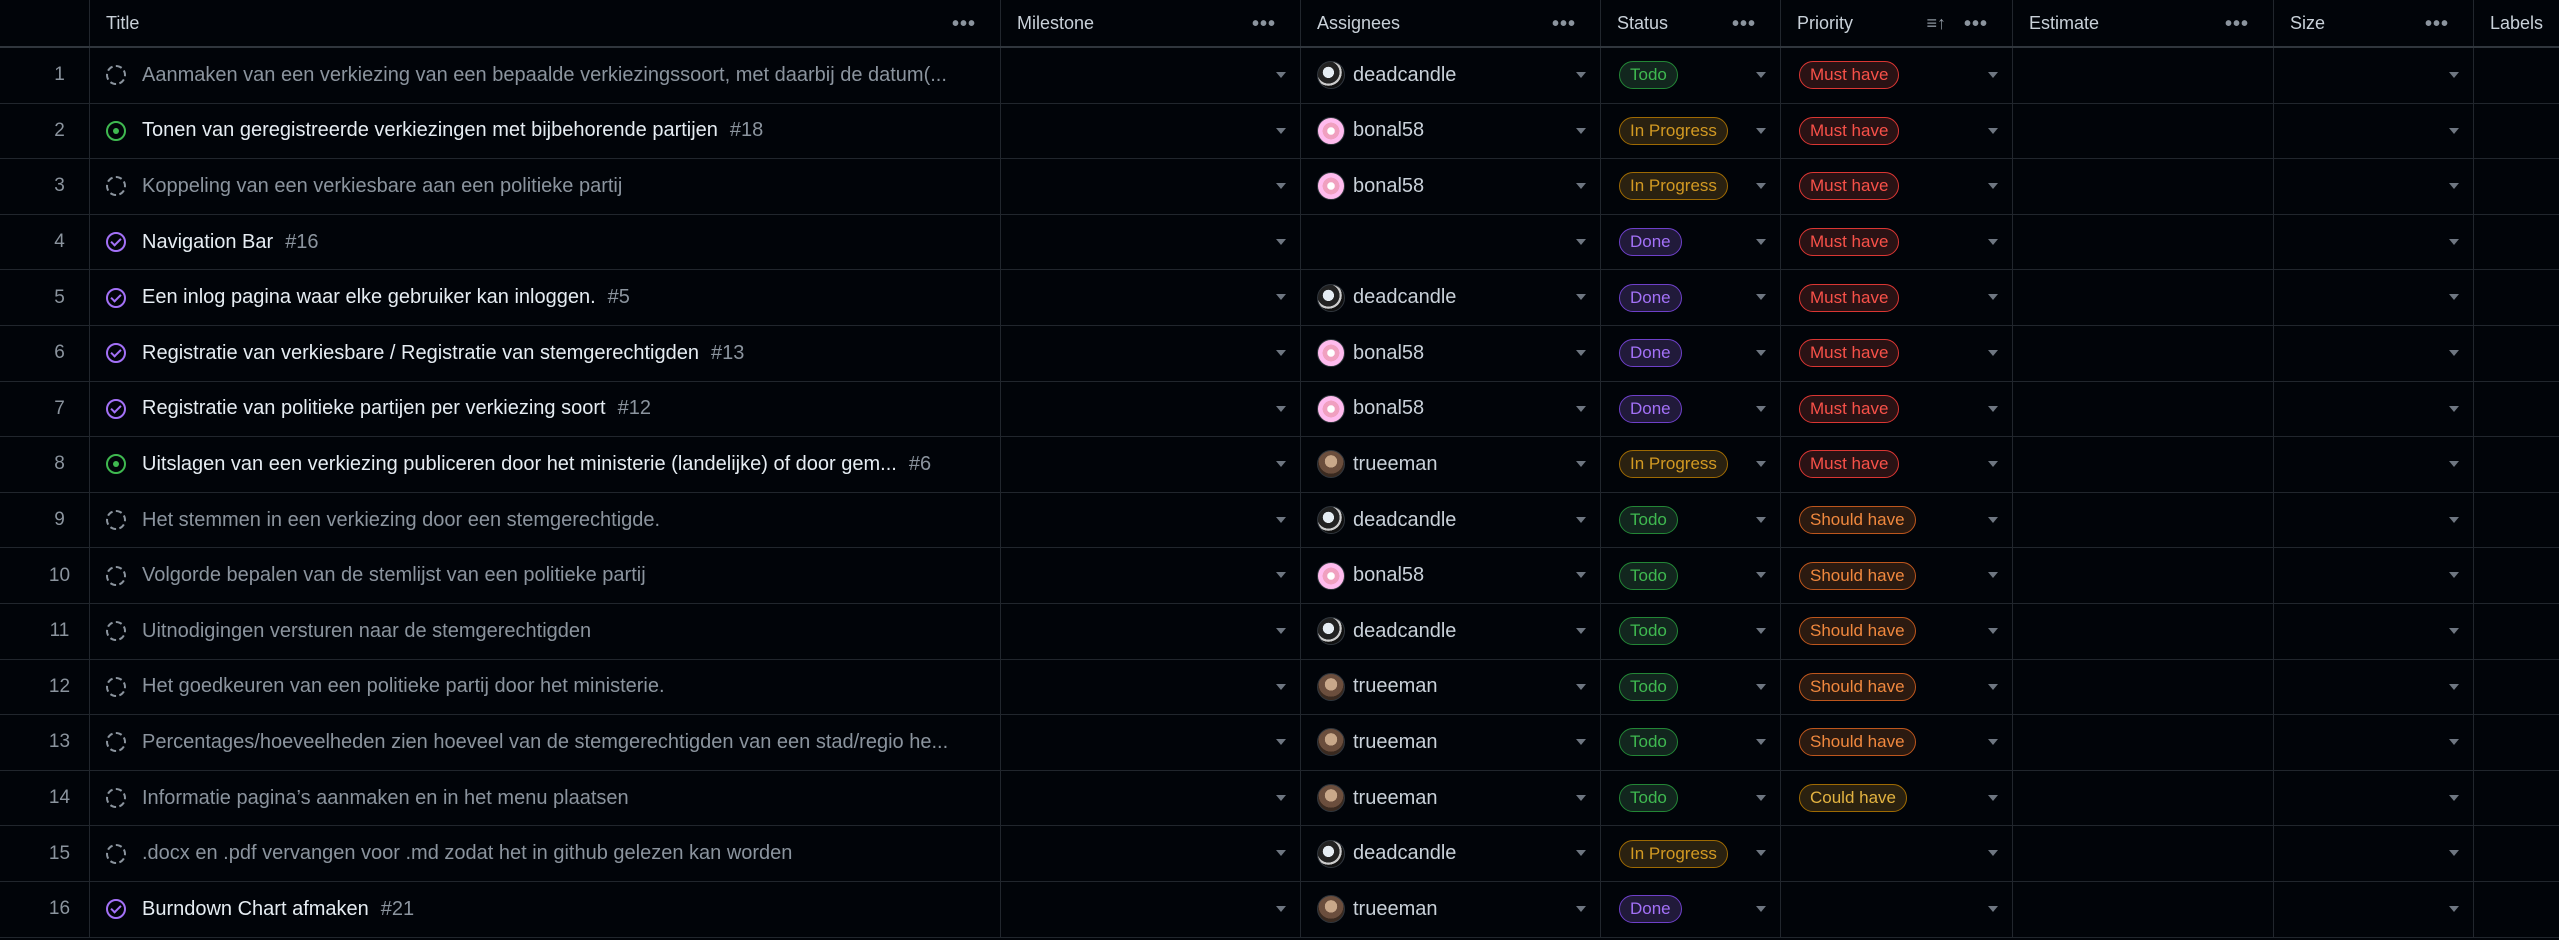 This screenshot has width=2559, height=940. What do you see at coordinates (1691, 464) in the screenshot?
I see `status-cell: In Progress` at bounding box center [1691, 464].